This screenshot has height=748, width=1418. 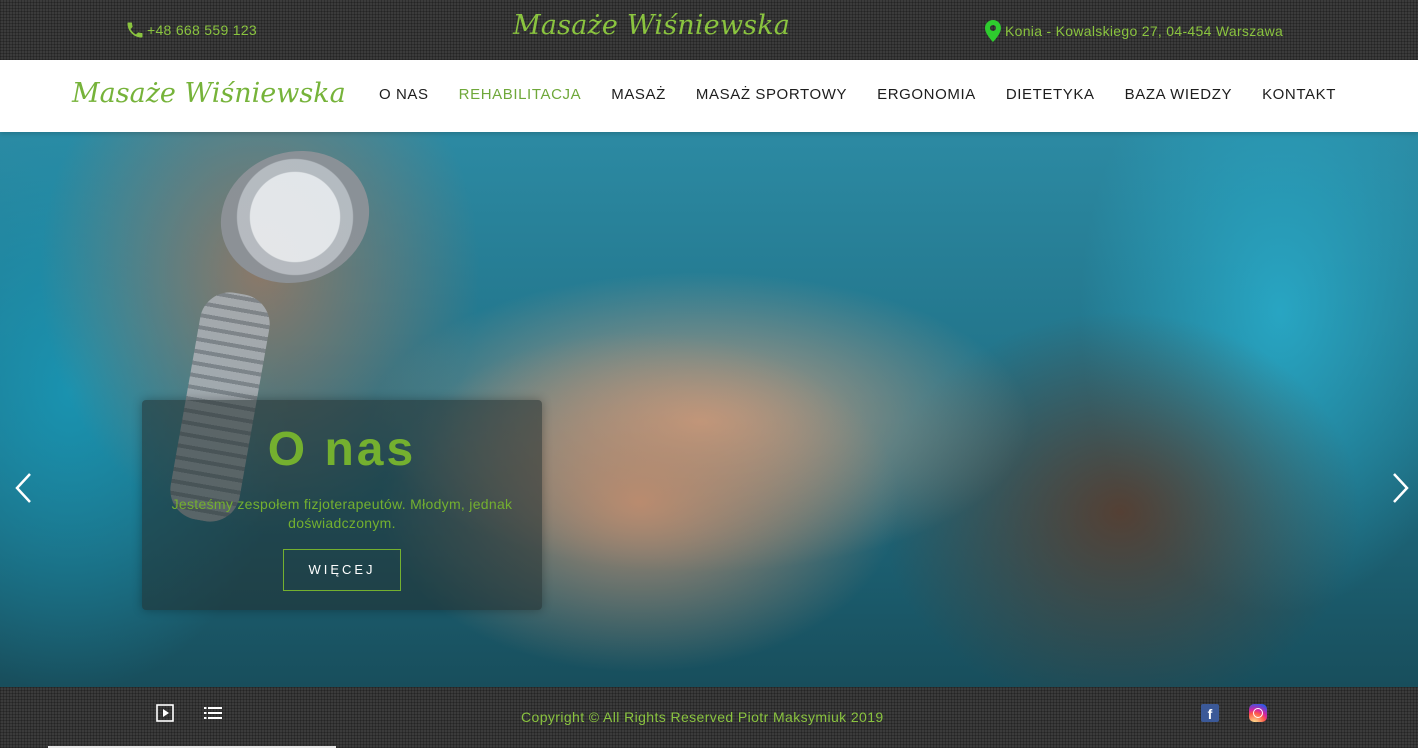 I want to click on phone-icon, so click(x=135, y=30).